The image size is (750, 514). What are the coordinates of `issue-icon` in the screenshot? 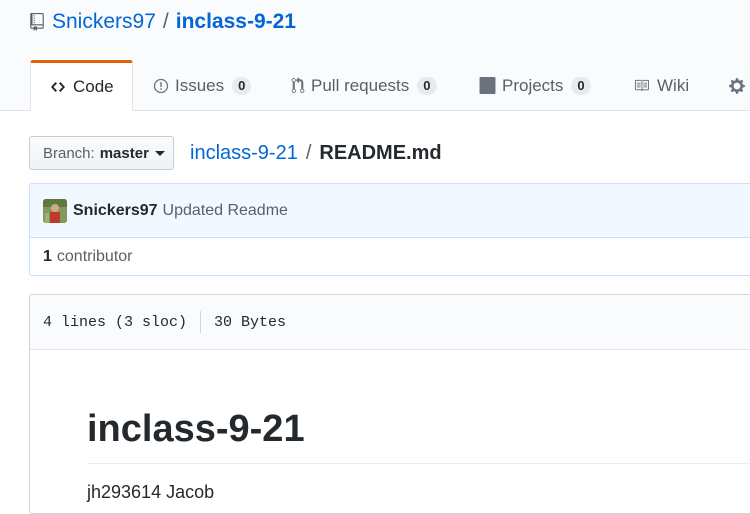 It's located at (161, 85).